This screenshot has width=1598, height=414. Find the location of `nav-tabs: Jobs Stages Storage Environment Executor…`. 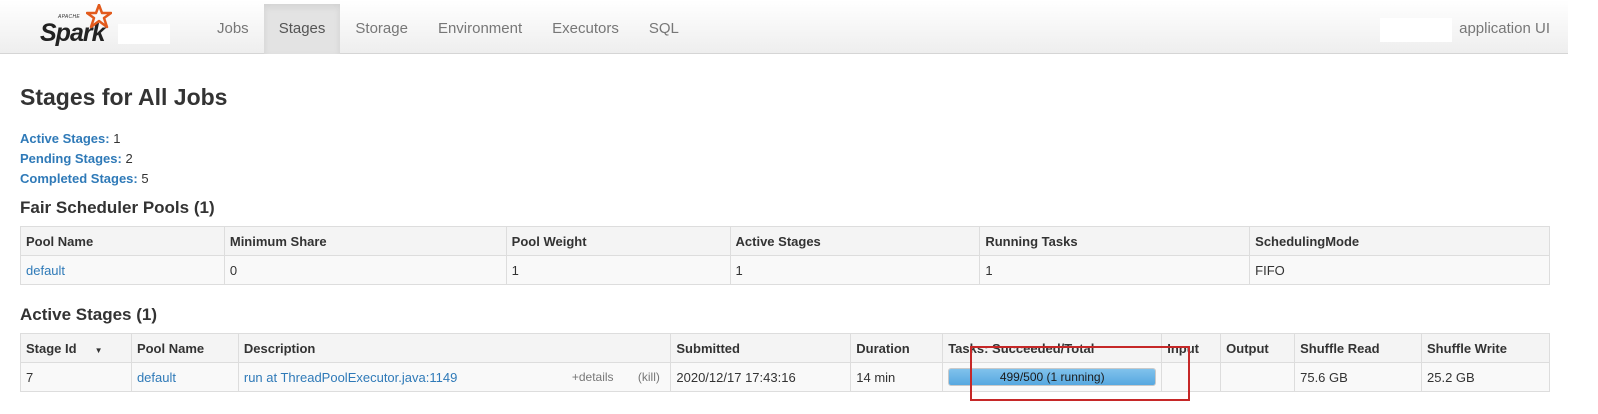

nav-tabs: Jobs Stages Storage Environment Executor… is located at coordinates (448, 29).